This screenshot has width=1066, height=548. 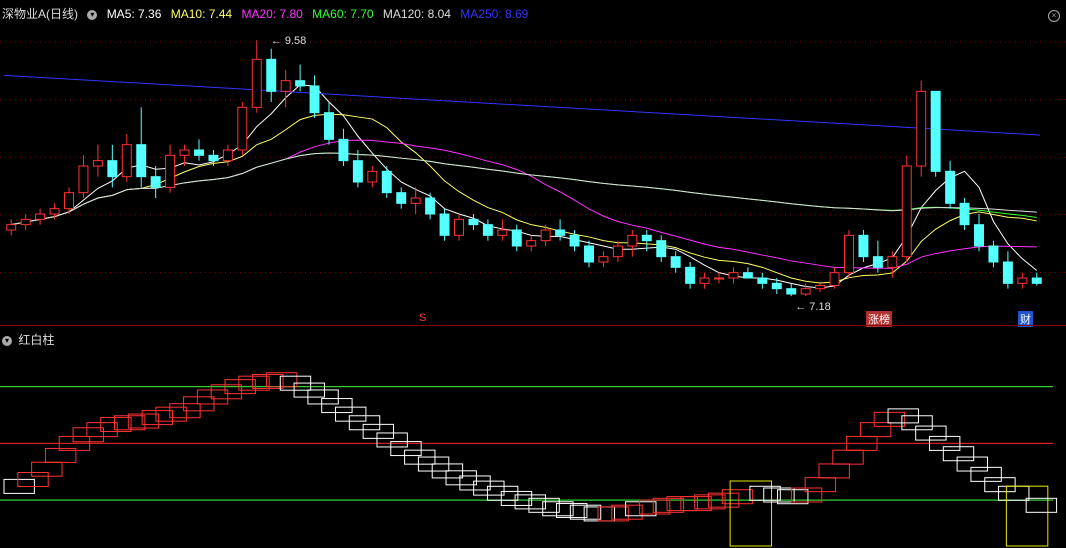 I want to click on indicator-name: 红白柱, so click(x=36, y=340).